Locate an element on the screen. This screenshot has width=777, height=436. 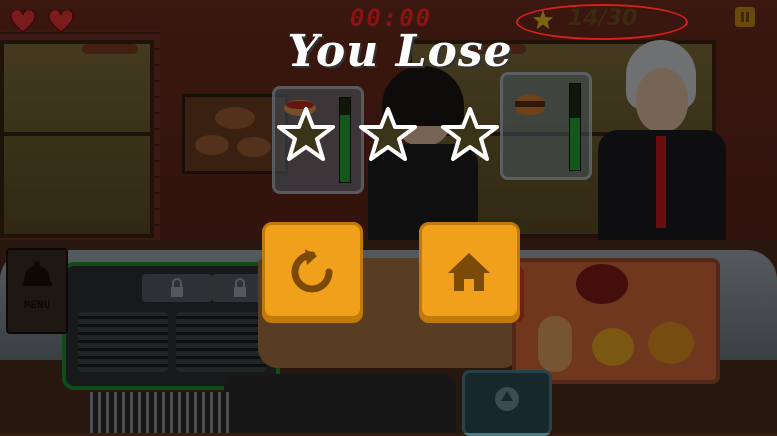
home-icon is located at coordinates (469, 272).